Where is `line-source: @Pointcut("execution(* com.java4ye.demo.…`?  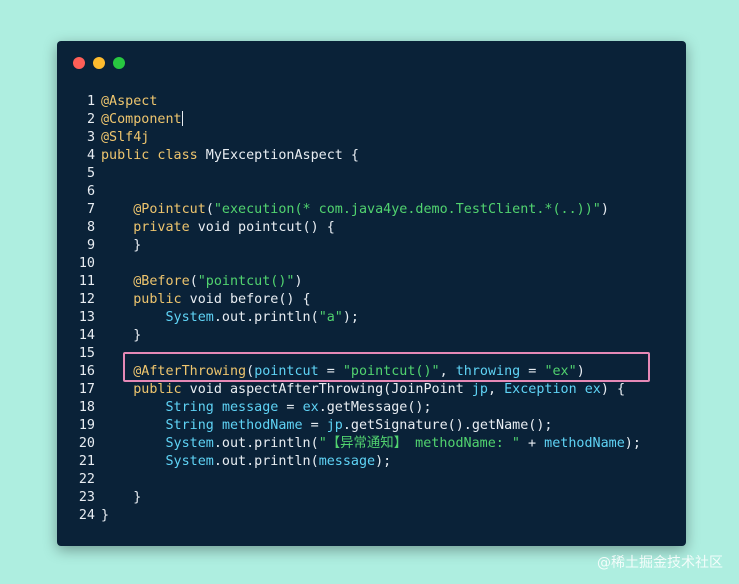 line-source: @Pointcut("execution(* com.java4ye.demo.… is located at coordinates (352, 210).